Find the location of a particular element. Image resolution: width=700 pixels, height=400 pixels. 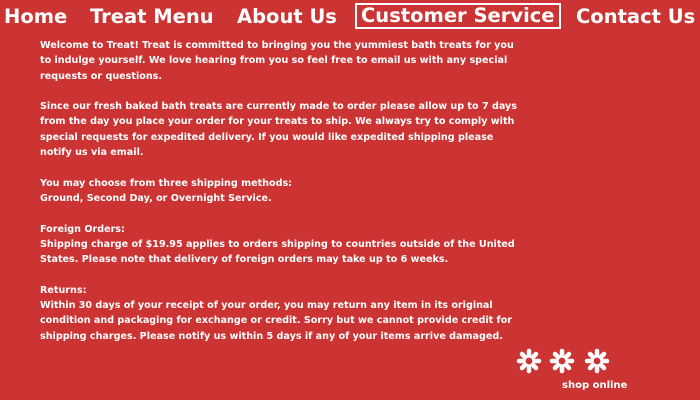

decorative-stars is located at coordinates (569, 363).